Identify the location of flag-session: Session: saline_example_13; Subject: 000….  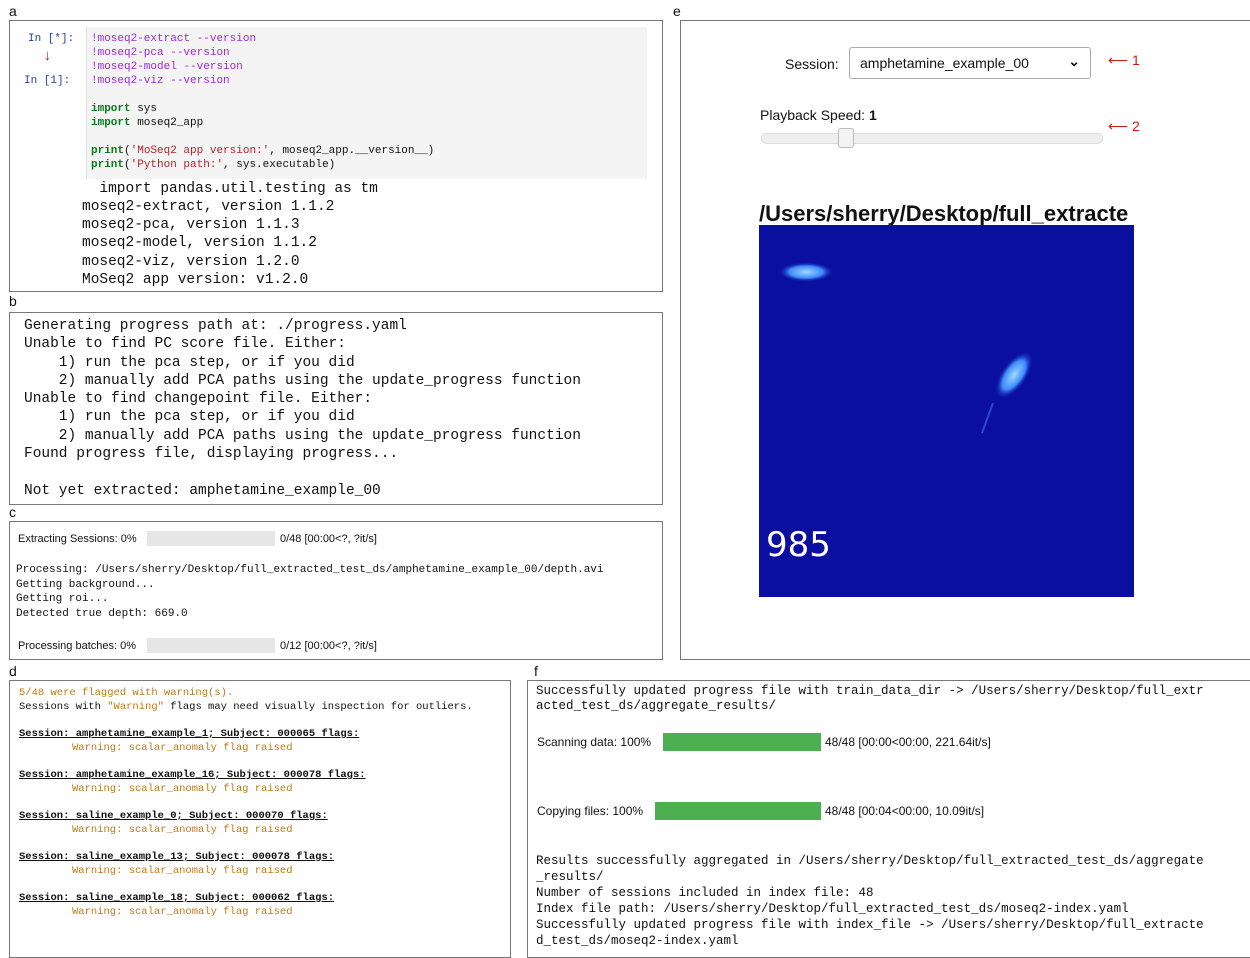
(177, 857).